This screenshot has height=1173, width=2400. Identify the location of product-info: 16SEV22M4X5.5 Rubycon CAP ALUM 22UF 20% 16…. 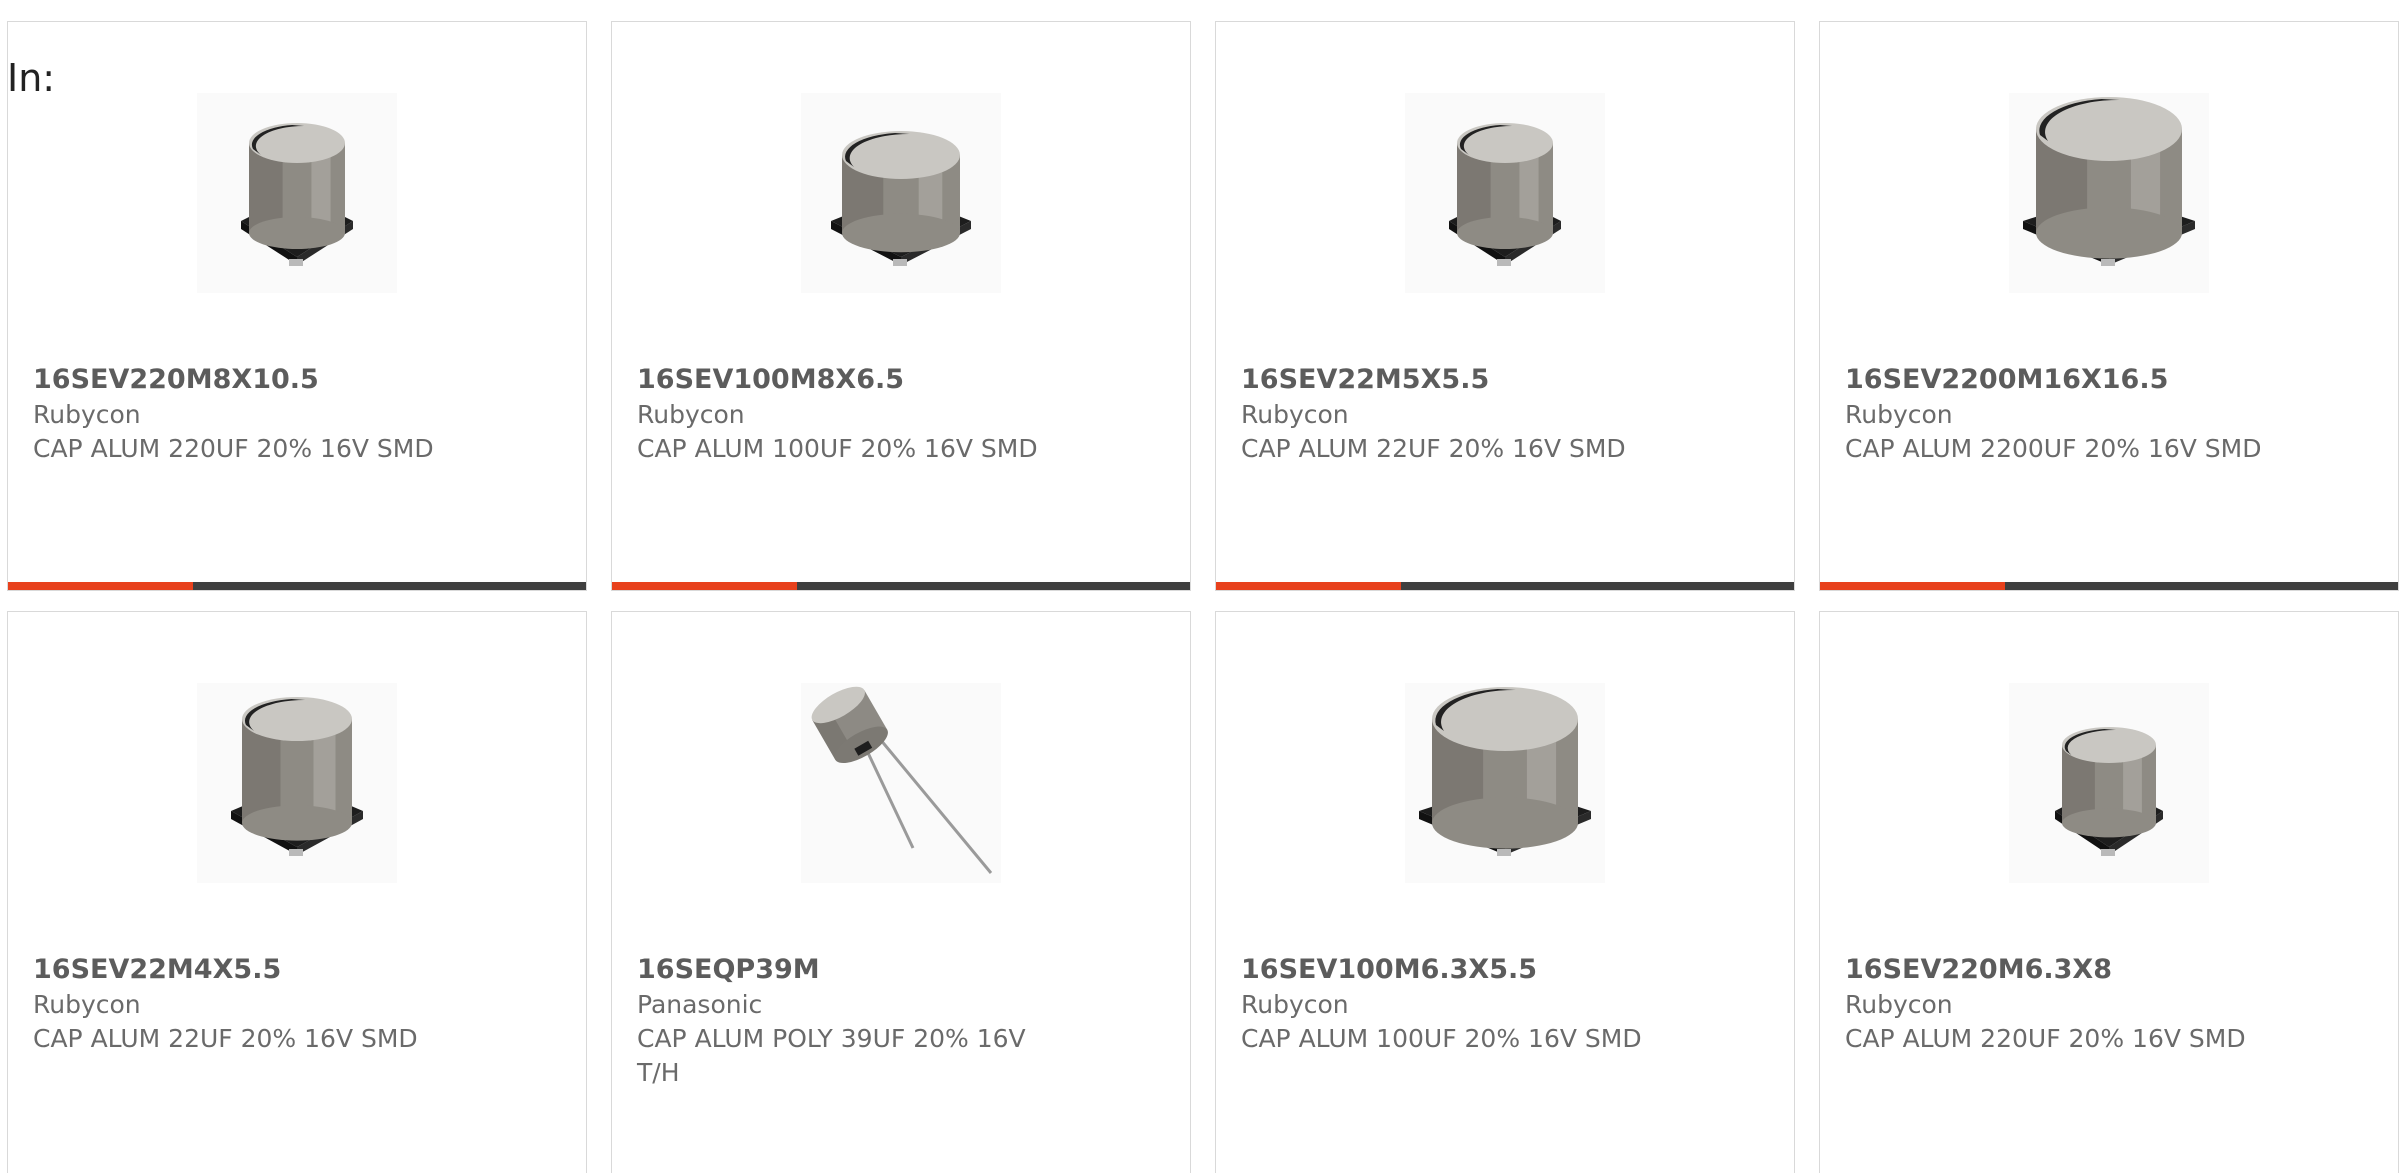
(248, 1004).